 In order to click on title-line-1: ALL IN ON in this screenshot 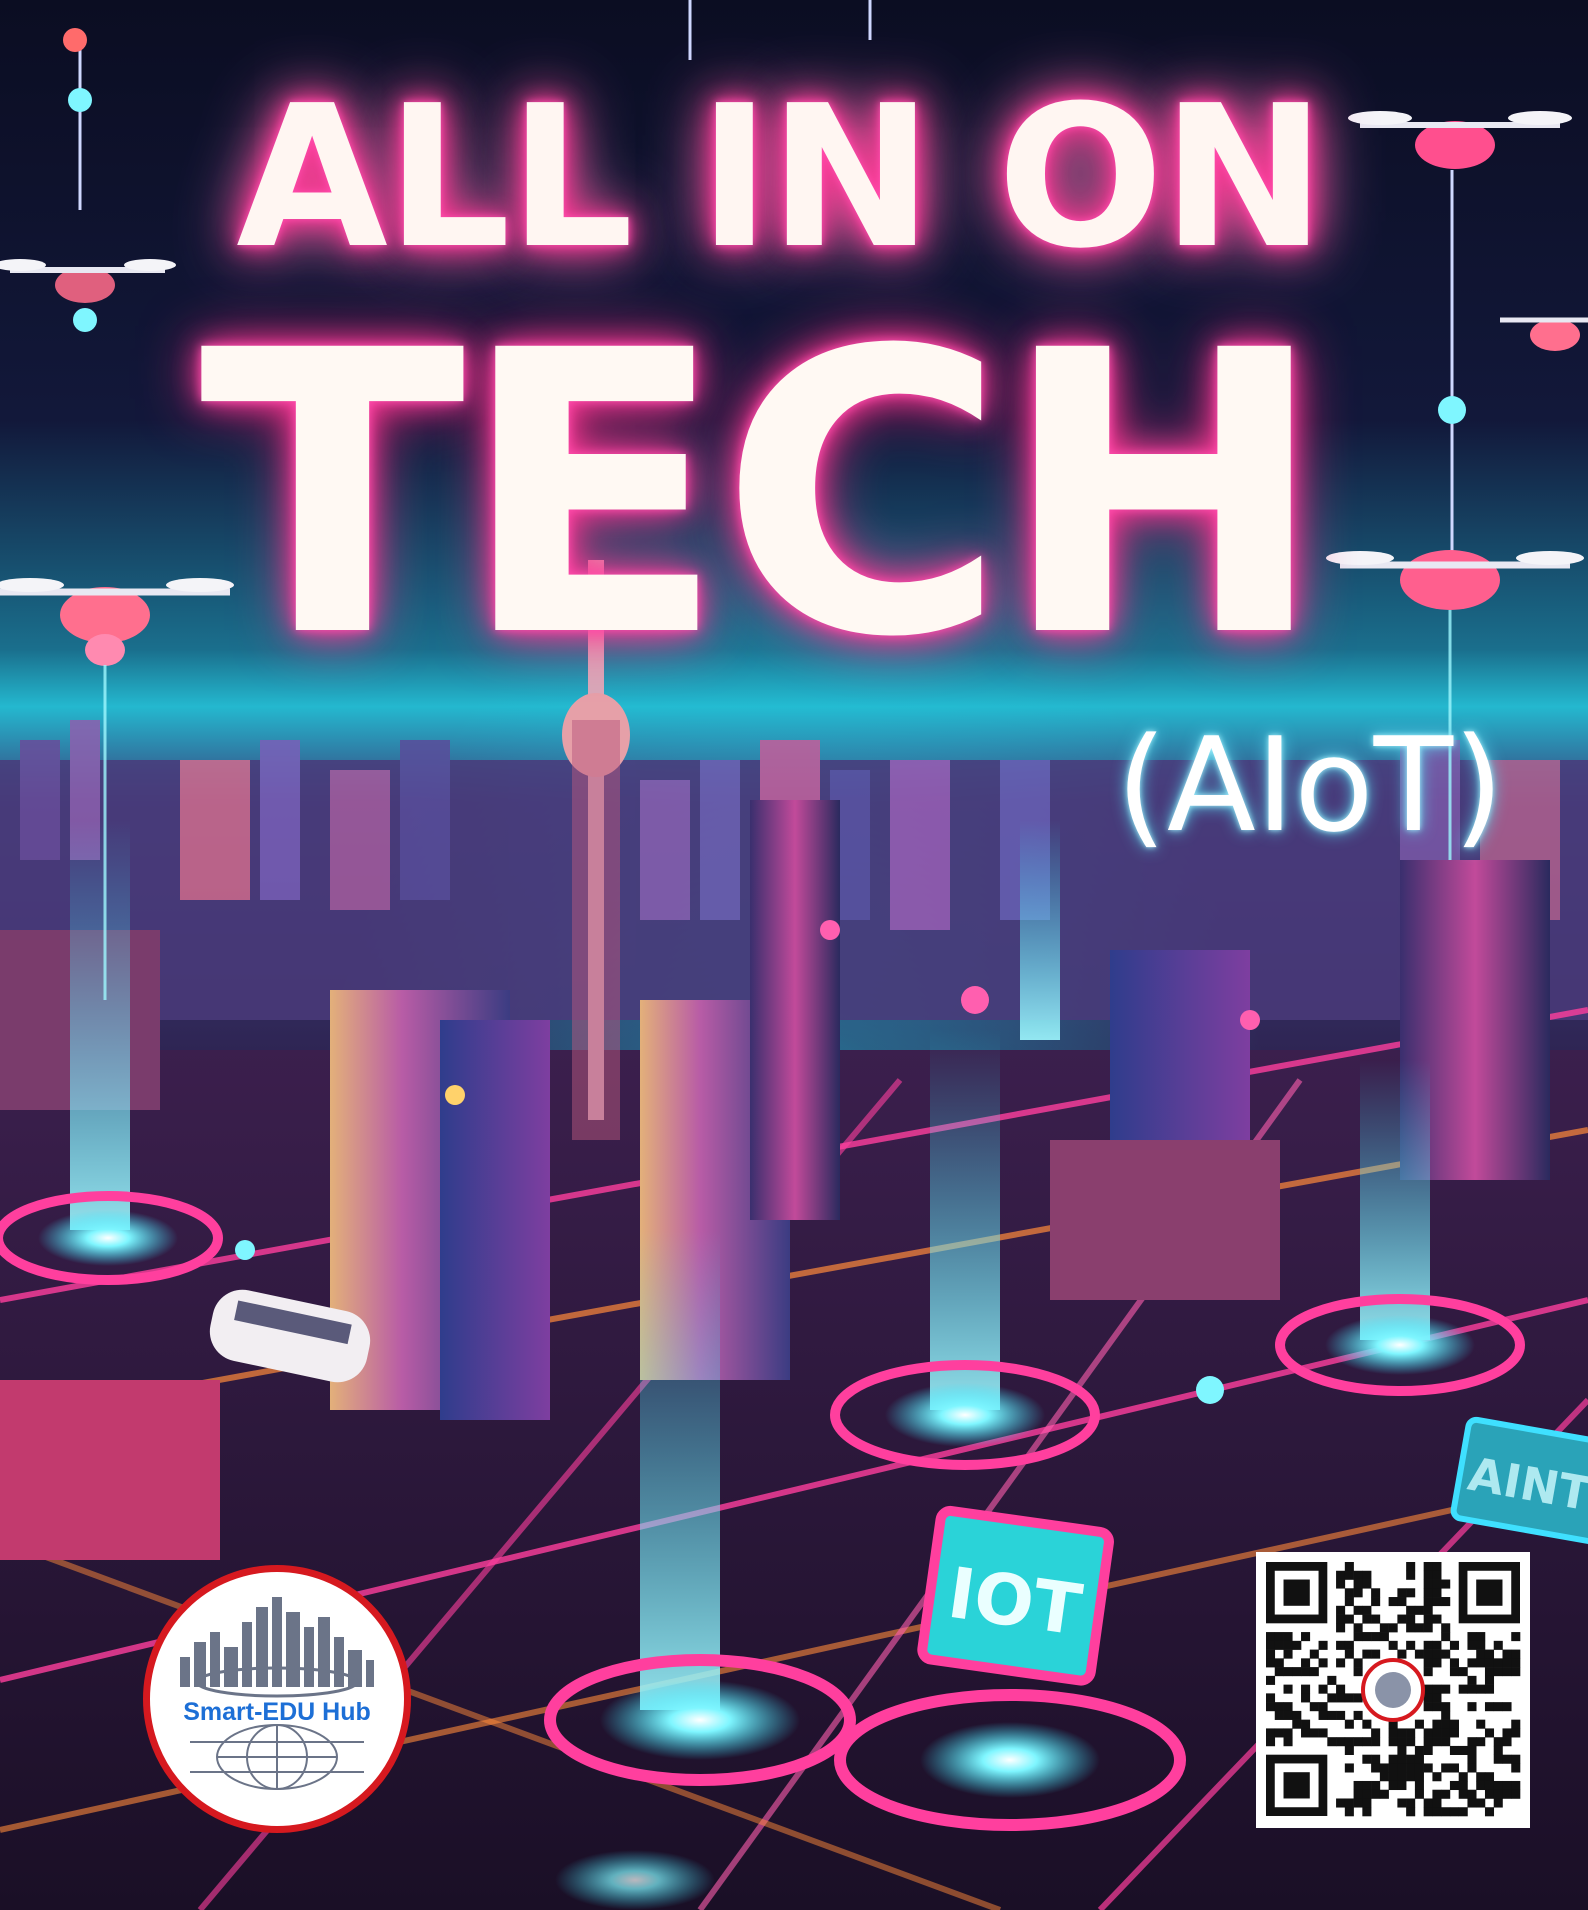, I will do `click(781, 178)`.